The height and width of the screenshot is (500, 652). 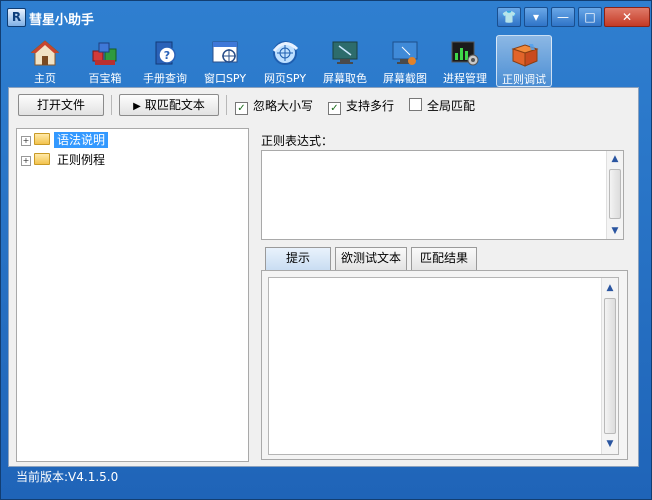 What do you see at coordinates (405, 53) in the screenshot?
I see `screenshot-icon` at bounding box center [405, 53].